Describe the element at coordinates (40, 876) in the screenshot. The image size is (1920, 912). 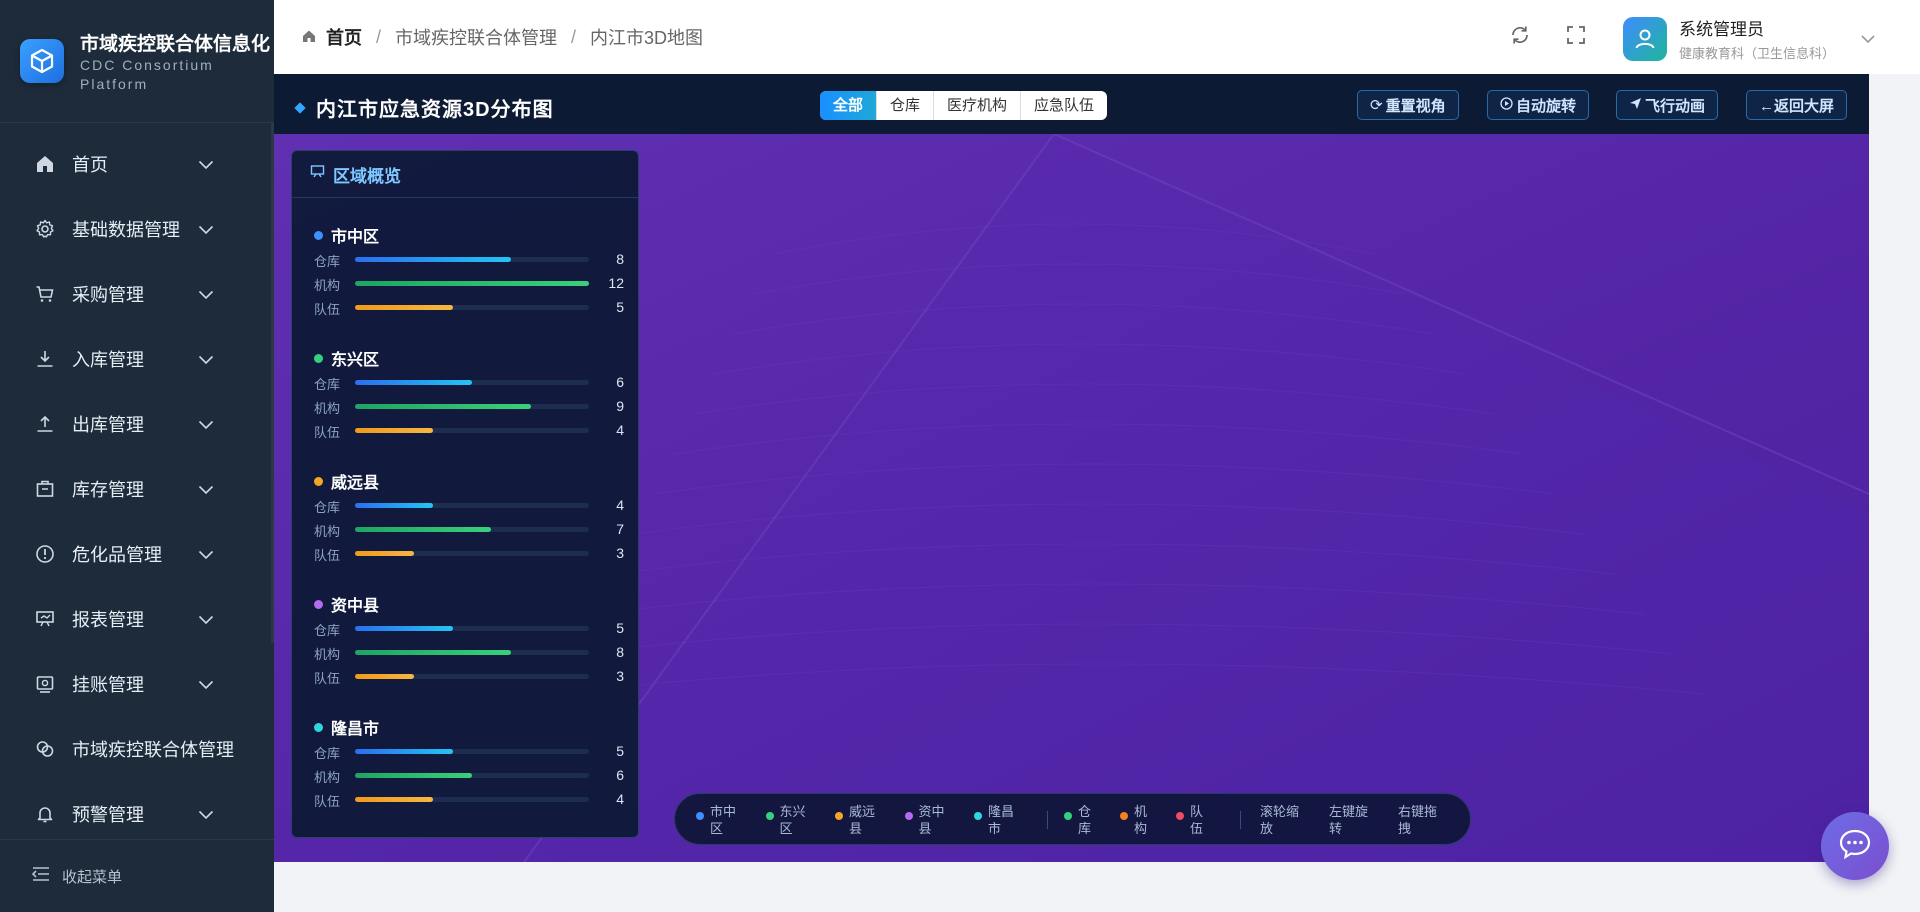
I see `collapse-icon` at that location.